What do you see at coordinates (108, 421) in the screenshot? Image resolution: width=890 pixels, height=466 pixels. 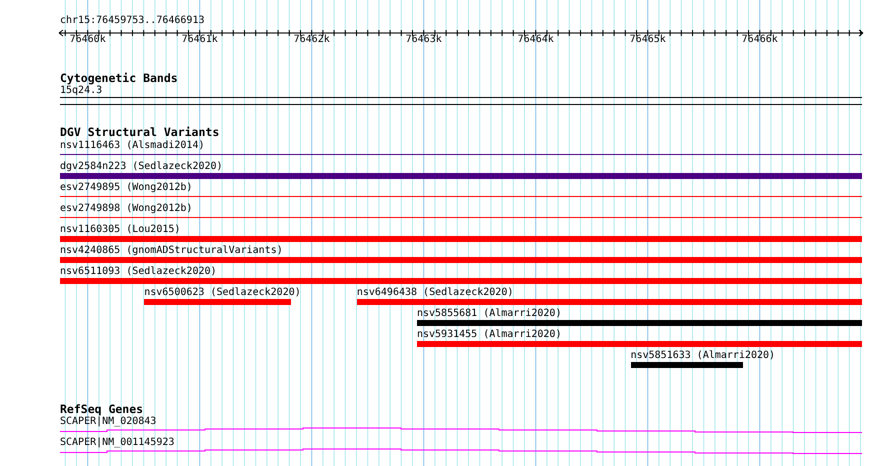 I see `gene-label: SCAPER|NM_020843` at bounding box center [108, 421].